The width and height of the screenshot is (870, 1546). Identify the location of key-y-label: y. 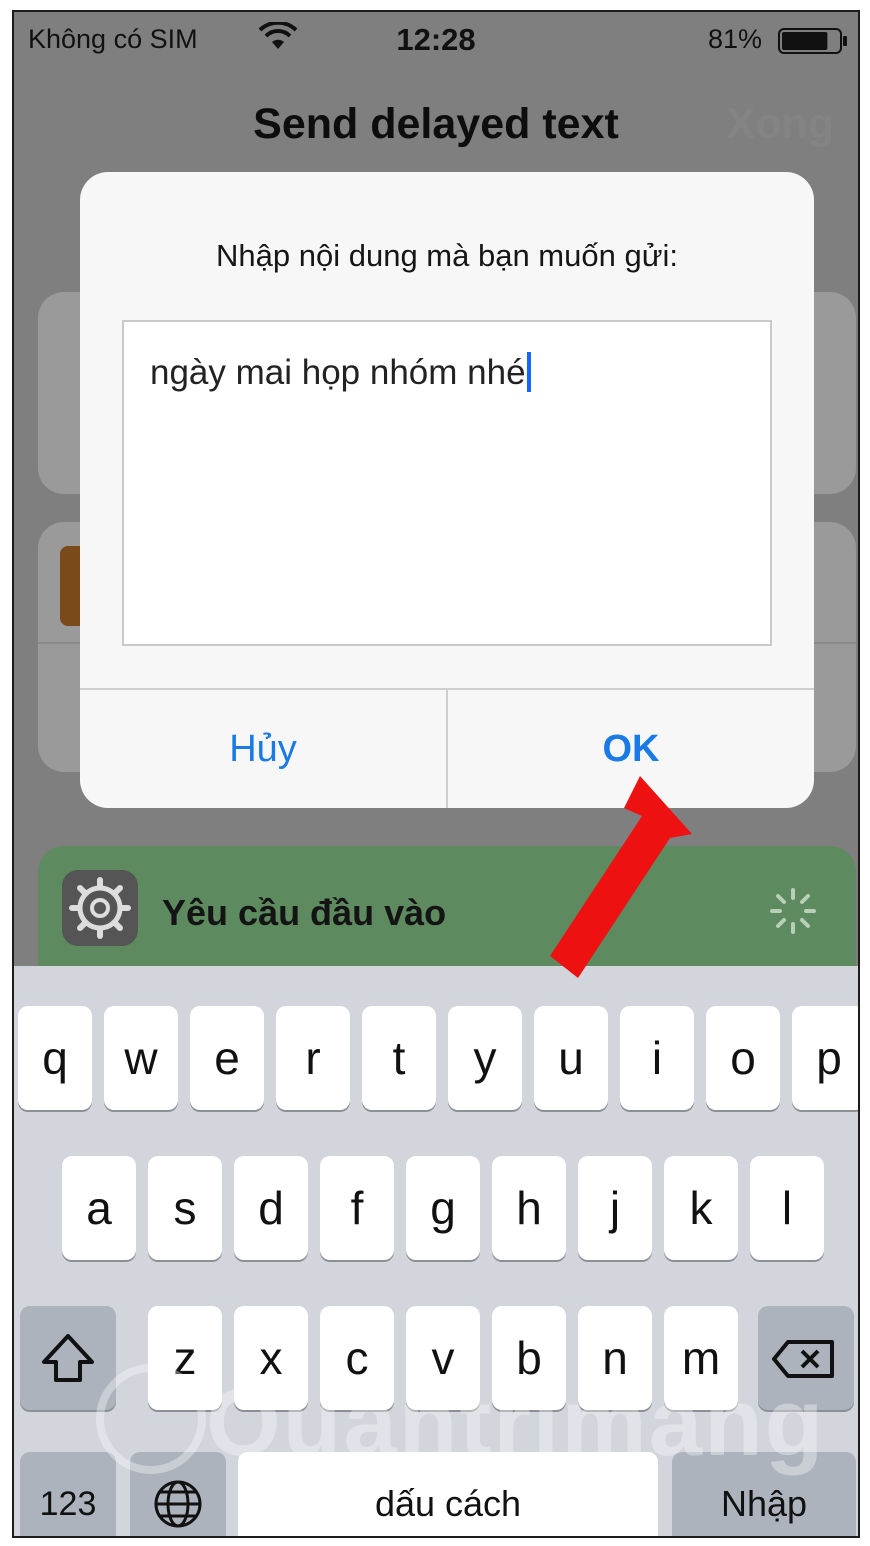
(485, 1058).